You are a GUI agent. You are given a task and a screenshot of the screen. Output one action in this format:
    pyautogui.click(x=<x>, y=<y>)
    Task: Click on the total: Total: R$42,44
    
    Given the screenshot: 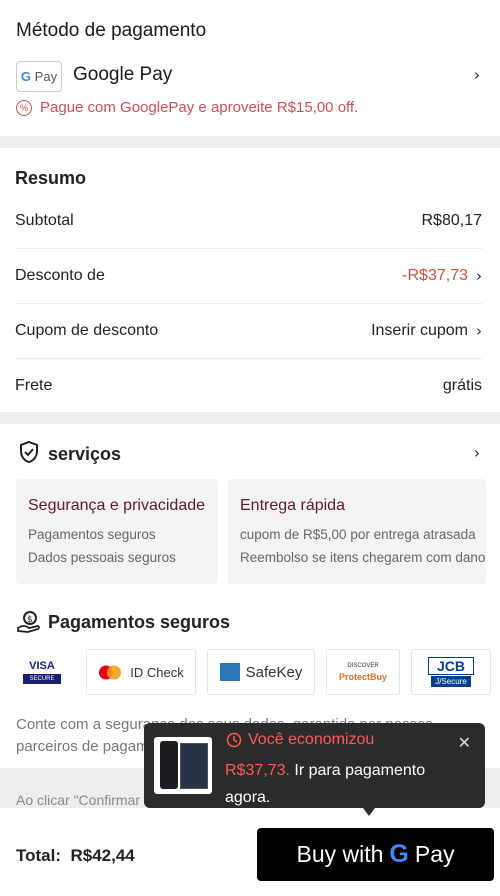 What is the action you would take?
    pyautogui.click(x=75, y=856)
    